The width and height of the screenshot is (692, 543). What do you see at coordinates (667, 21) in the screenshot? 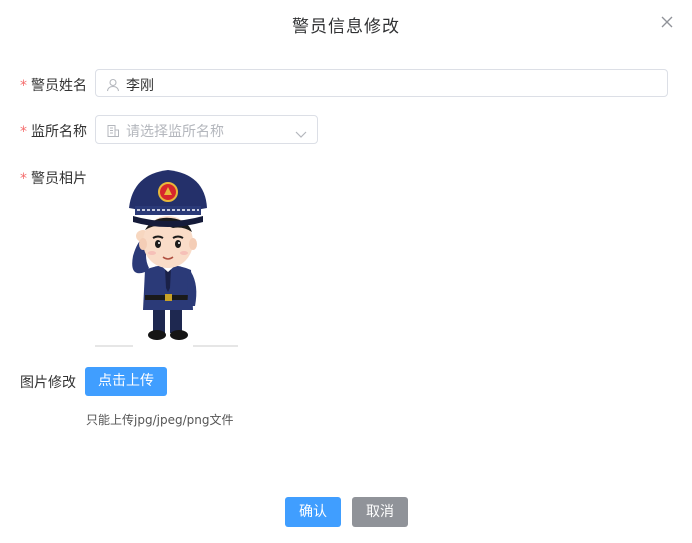
I see `close-icon` at bounding box center [667, 21].